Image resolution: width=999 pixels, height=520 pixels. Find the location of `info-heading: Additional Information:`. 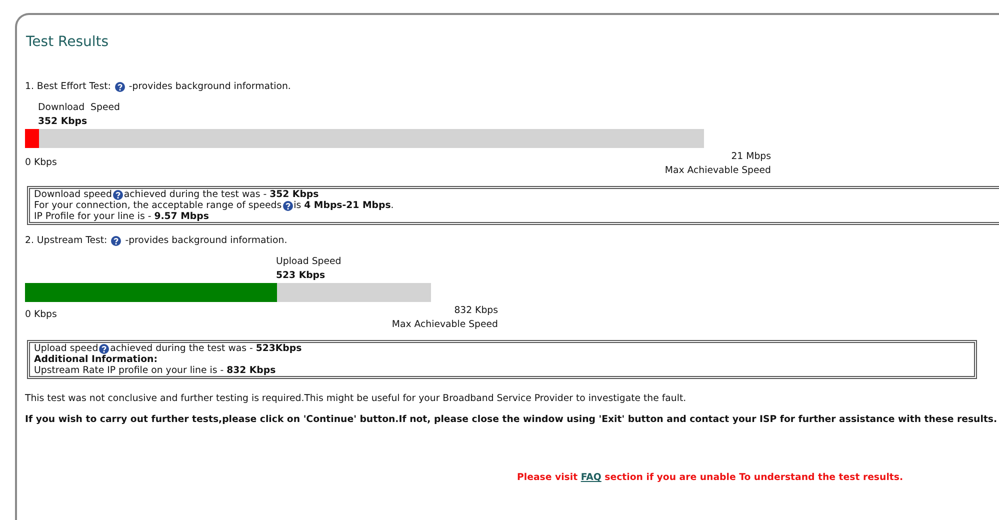

info-heading: Additional Information: is located at coordinates (96, 359).